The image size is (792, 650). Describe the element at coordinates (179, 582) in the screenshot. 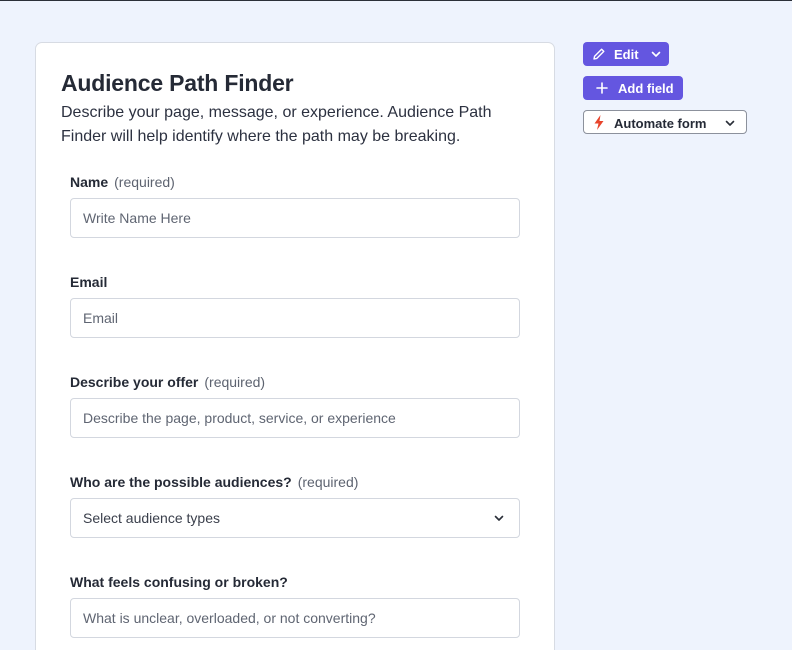

I see `confusing-field-label: What feels confusing or broken?` at that location.